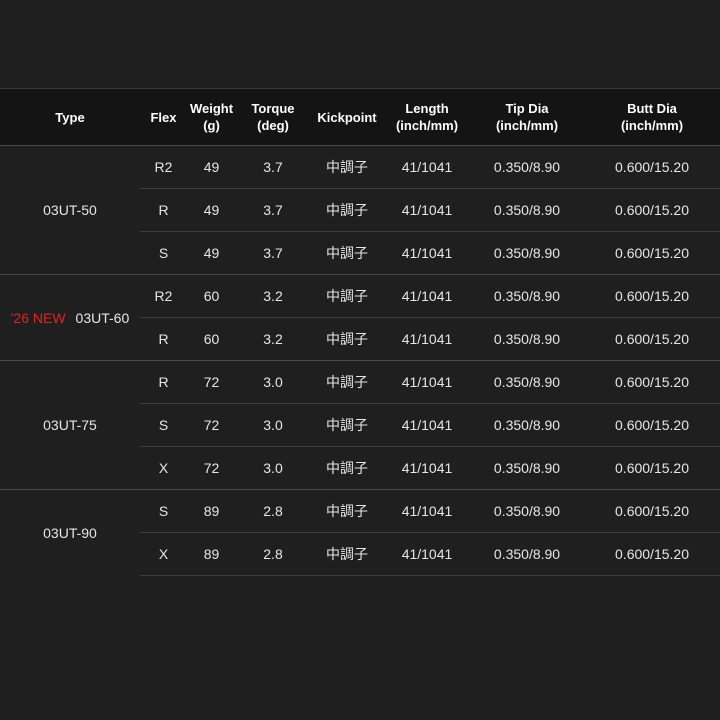 Image resolution: width=720 pixels, height=720 pixels. What do you see at coordinates (163, 117) in the screenshot?
I see `header-flex: Flex` at bounding box center [163, 117].